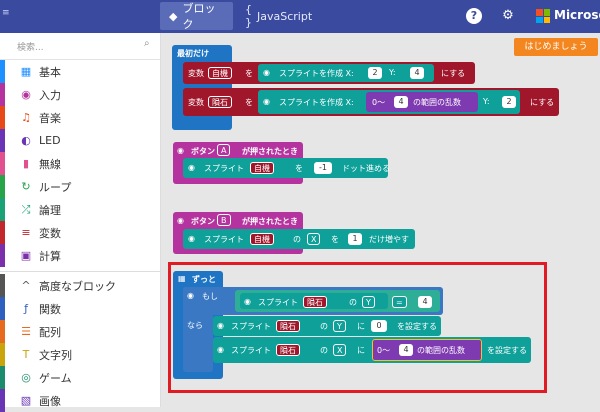  Describe the element at coordinates (26, 308) in the screenshot. I see `function-icon: ƒ` at that location.